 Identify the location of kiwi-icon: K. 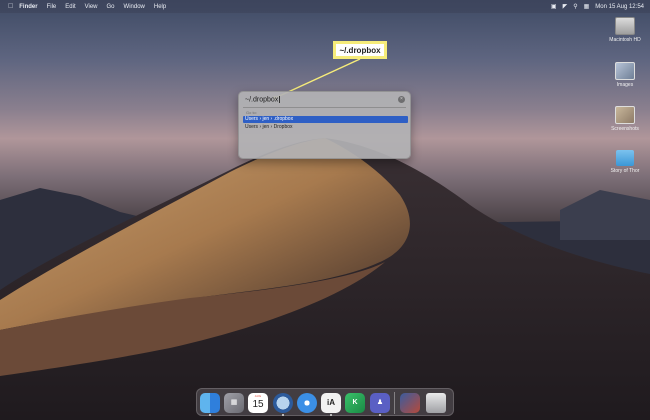
(355, 403).